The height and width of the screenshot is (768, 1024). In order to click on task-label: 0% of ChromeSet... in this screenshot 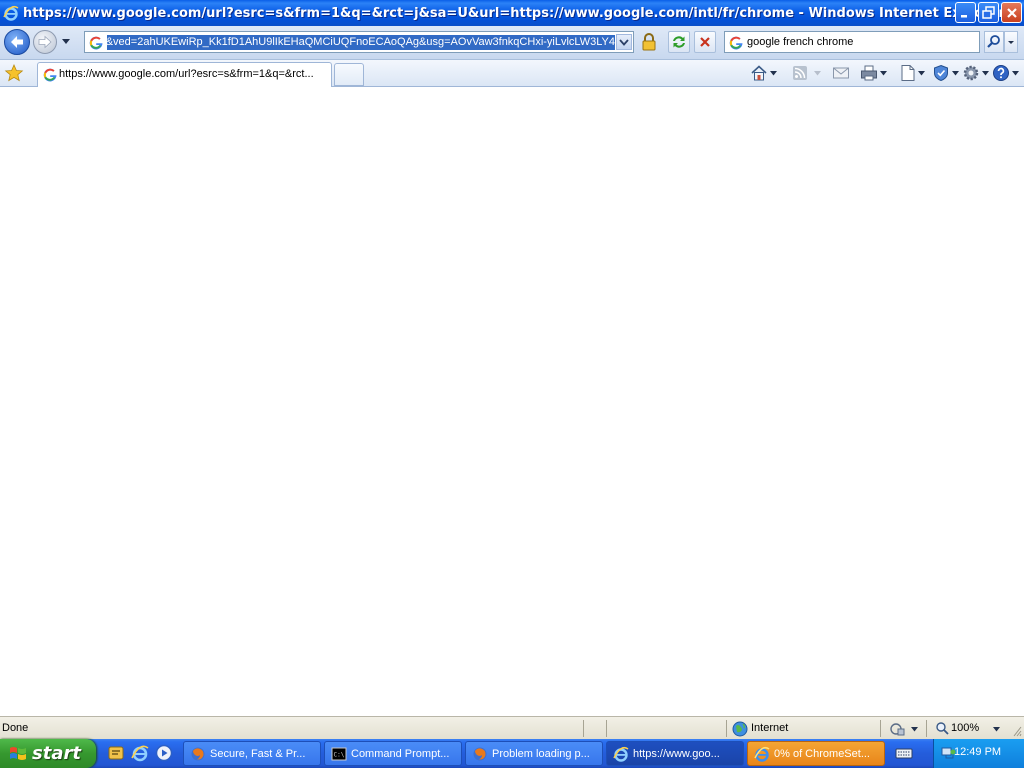, I will do `click(822, 753)`.